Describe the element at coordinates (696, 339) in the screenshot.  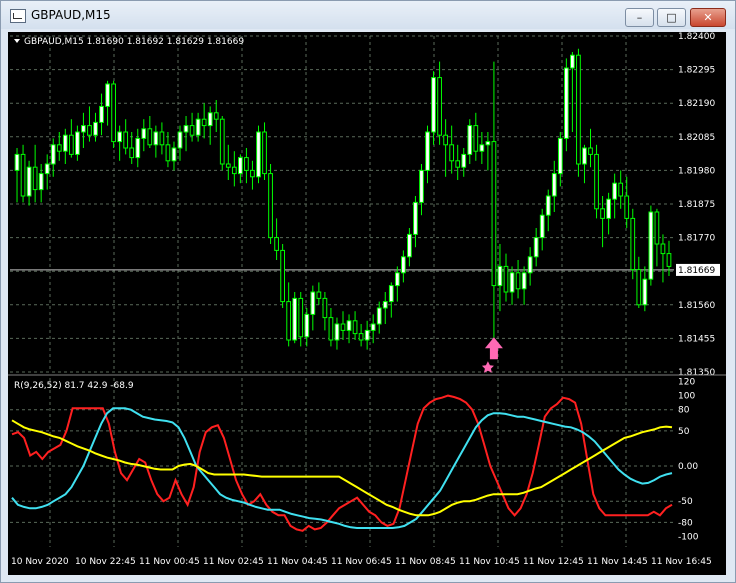
I see `price-tick-label: 1.81455` at that location.